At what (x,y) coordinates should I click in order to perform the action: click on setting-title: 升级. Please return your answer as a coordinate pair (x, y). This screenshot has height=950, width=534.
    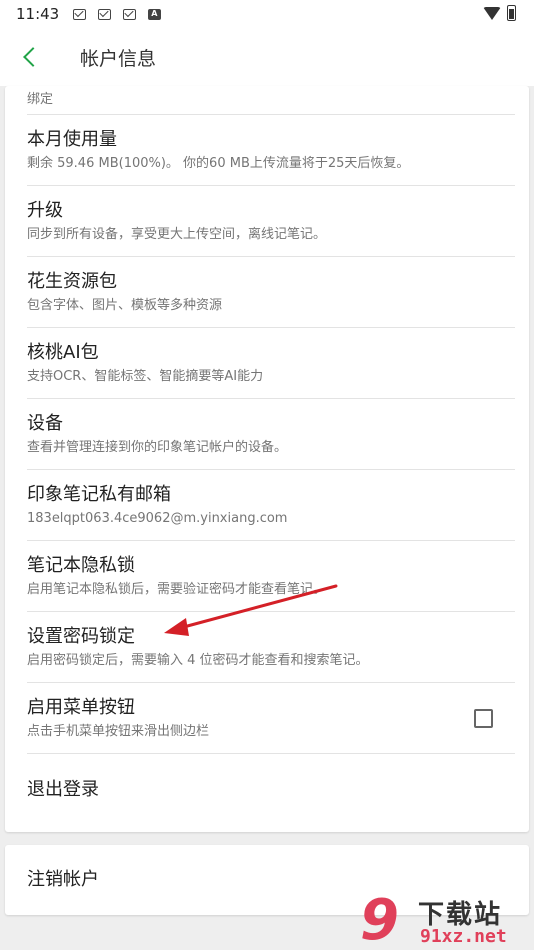
    Looking at the image, I should click on (45, 210).